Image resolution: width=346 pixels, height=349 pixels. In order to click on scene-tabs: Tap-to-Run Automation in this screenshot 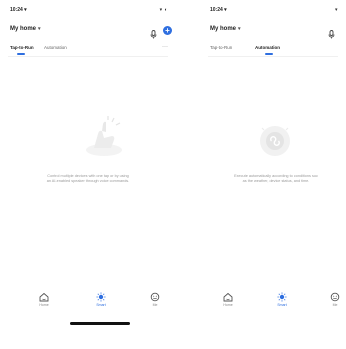, I will do `click(274, 50)`.